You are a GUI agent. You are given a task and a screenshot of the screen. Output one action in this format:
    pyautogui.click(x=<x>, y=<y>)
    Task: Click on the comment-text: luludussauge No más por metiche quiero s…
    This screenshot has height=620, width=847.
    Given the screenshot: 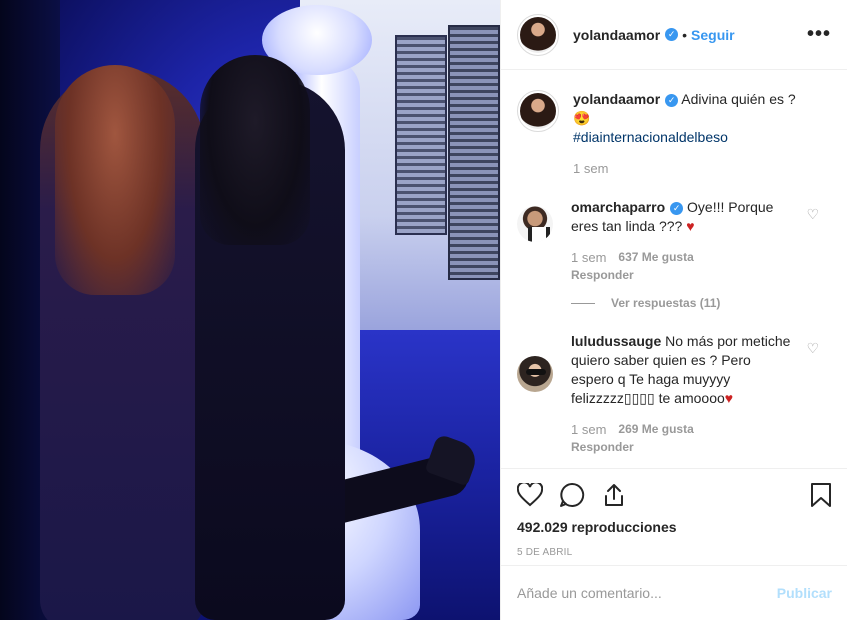 What is the action you would take?
    pyautogui.click(x=683, y=370)
    